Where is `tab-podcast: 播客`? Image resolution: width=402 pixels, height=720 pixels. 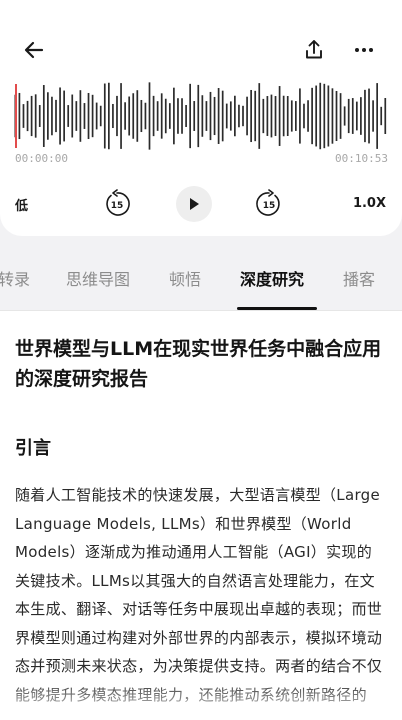
tab-podcast: 播客 is located at coordinates (359, 278).